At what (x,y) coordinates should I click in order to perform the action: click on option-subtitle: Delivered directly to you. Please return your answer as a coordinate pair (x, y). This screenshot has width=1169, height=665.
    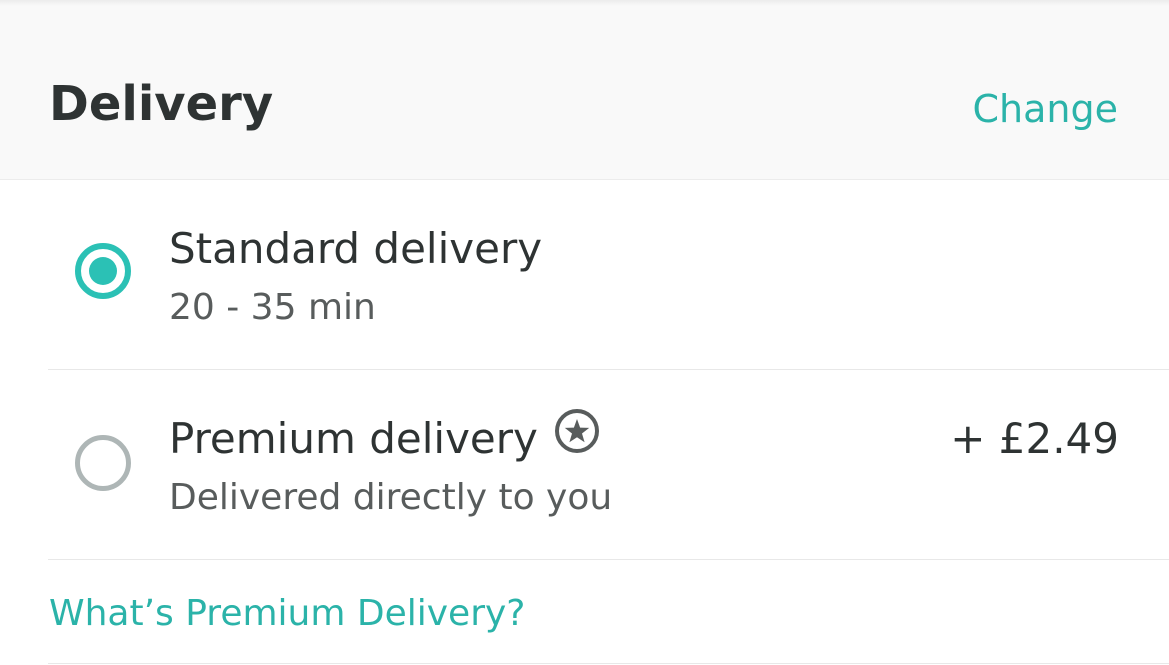
    Looking at the image, I should click on (391, 497).